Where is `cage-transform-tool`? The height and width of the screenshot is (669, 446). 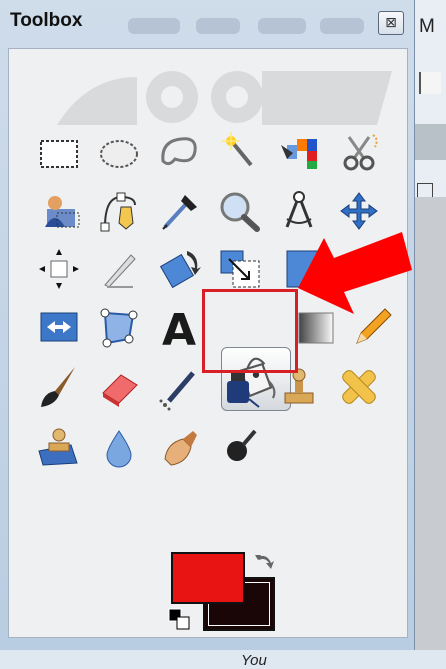 cage-transform-tool is located at coordinates (119, 327).